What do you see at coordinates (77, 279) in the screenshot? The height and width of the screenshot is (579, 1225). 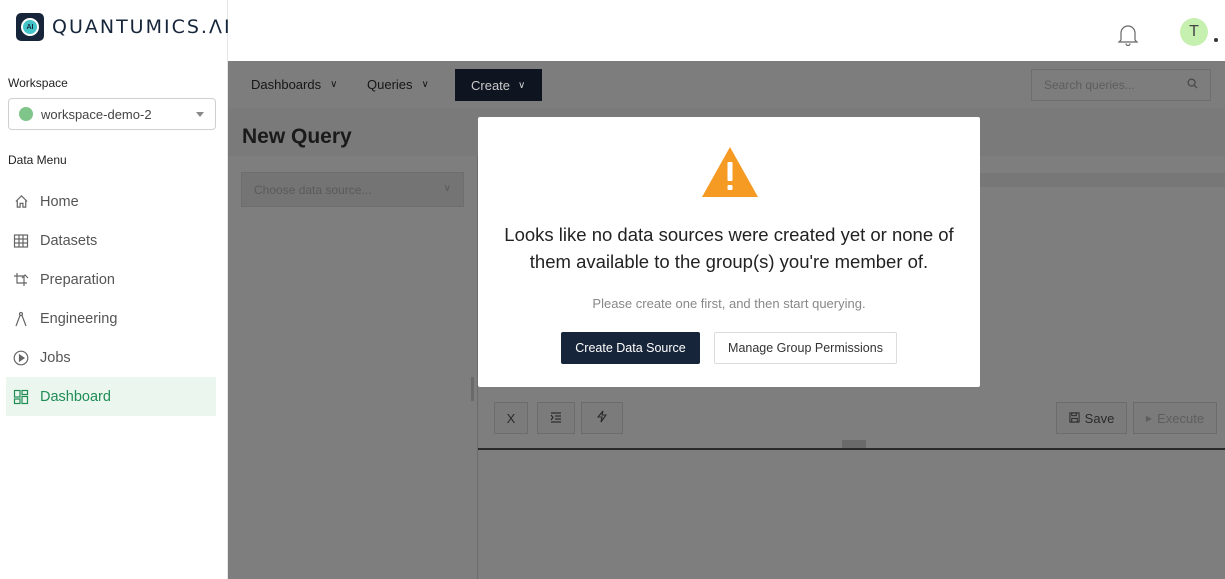 I see `sidebar-item-label: Preparation` at bounding box center [77, 279].